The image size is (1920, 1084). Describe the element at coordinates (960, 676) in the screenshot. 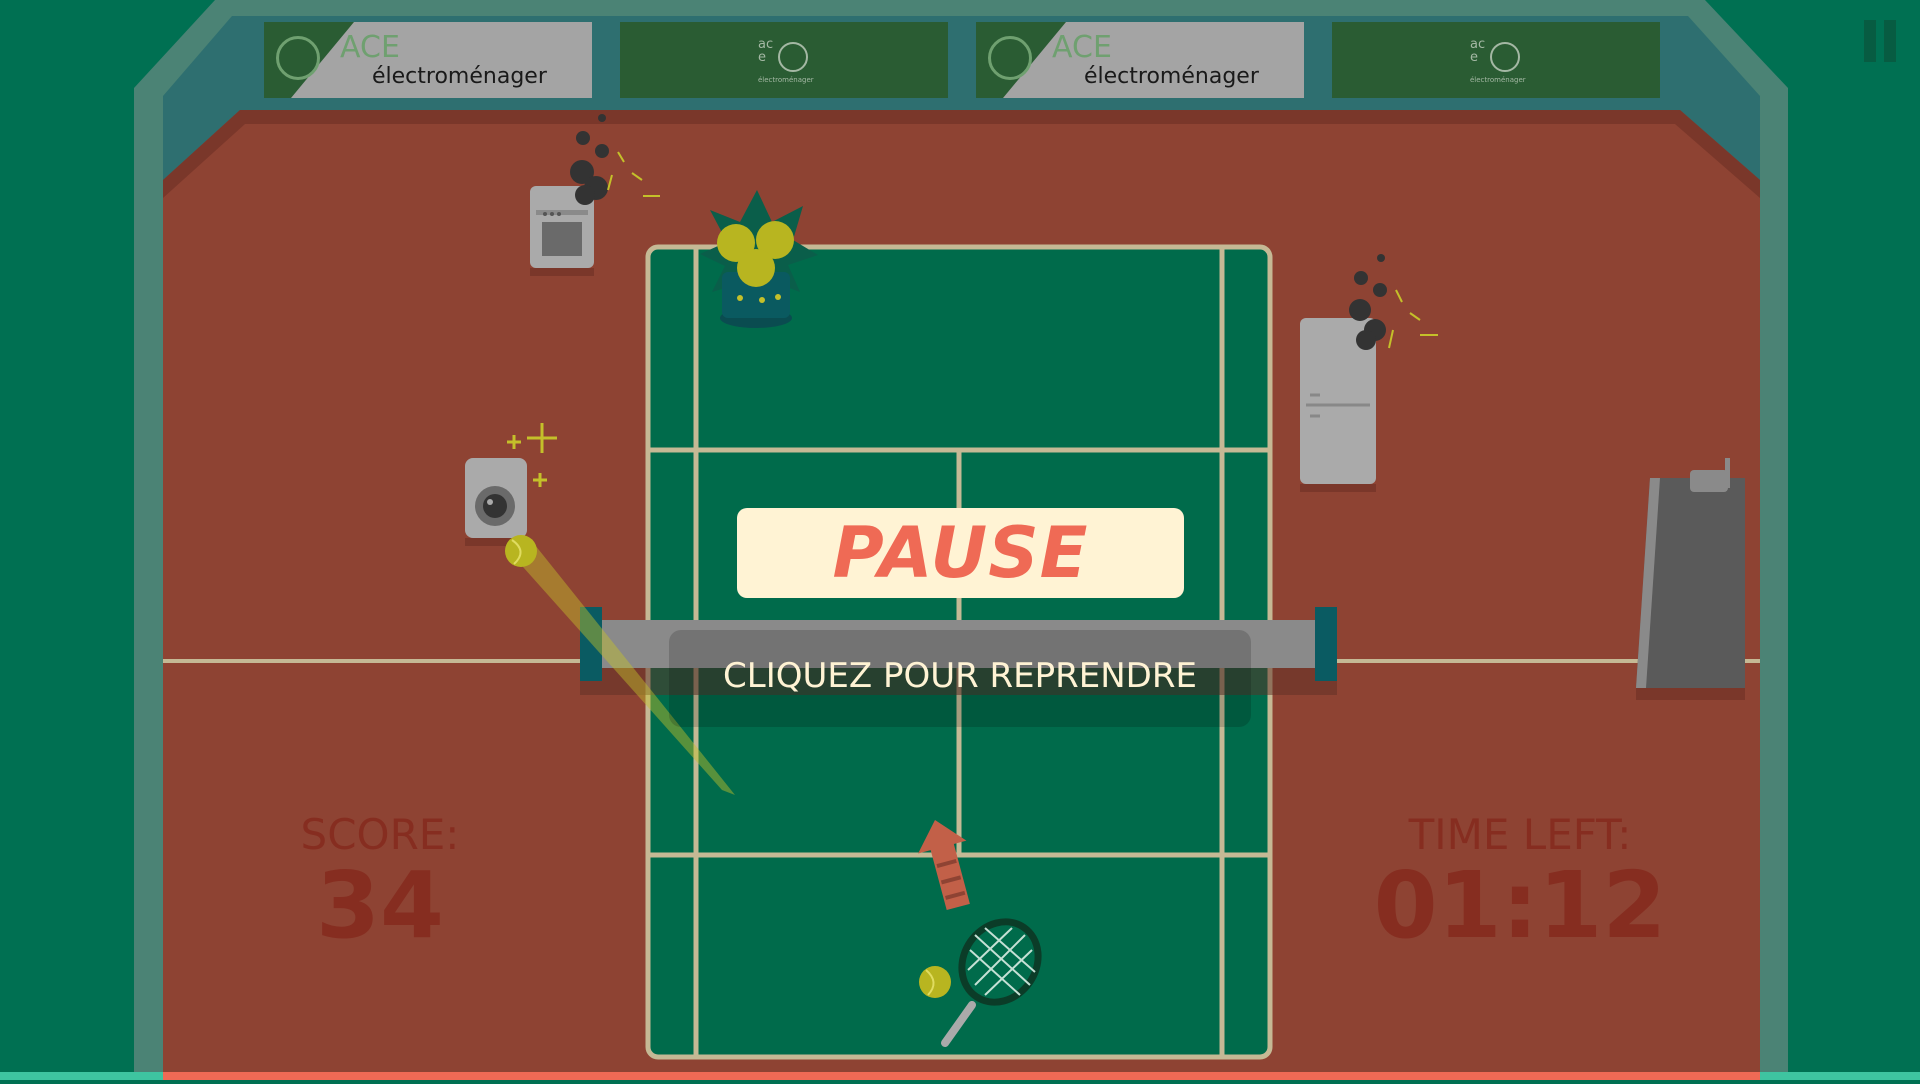

I see `resume-prompt: CLIQUEZ POUR REPRENDRE` at that location.